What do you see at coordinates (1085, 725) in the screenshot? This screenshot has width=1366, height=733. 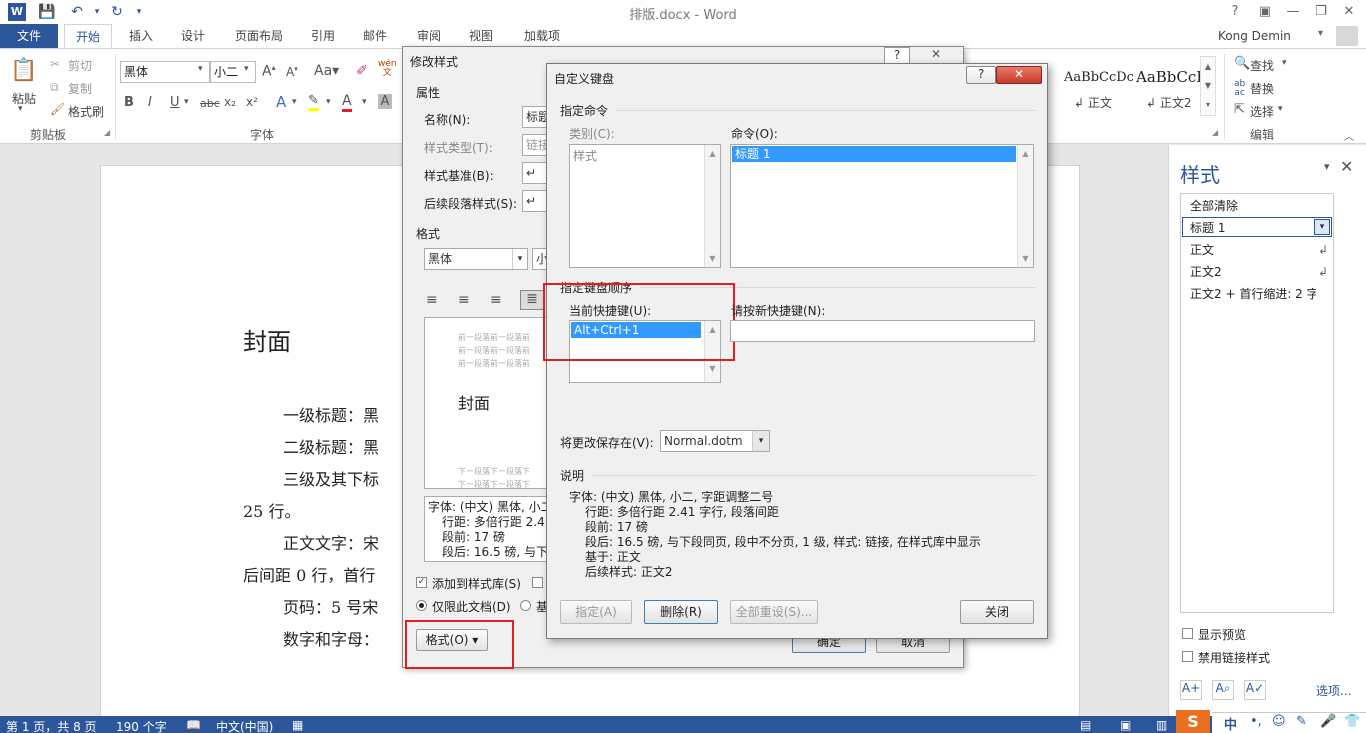 I see `read-mode-icon: ▤` at bounding box center [1085, 725].